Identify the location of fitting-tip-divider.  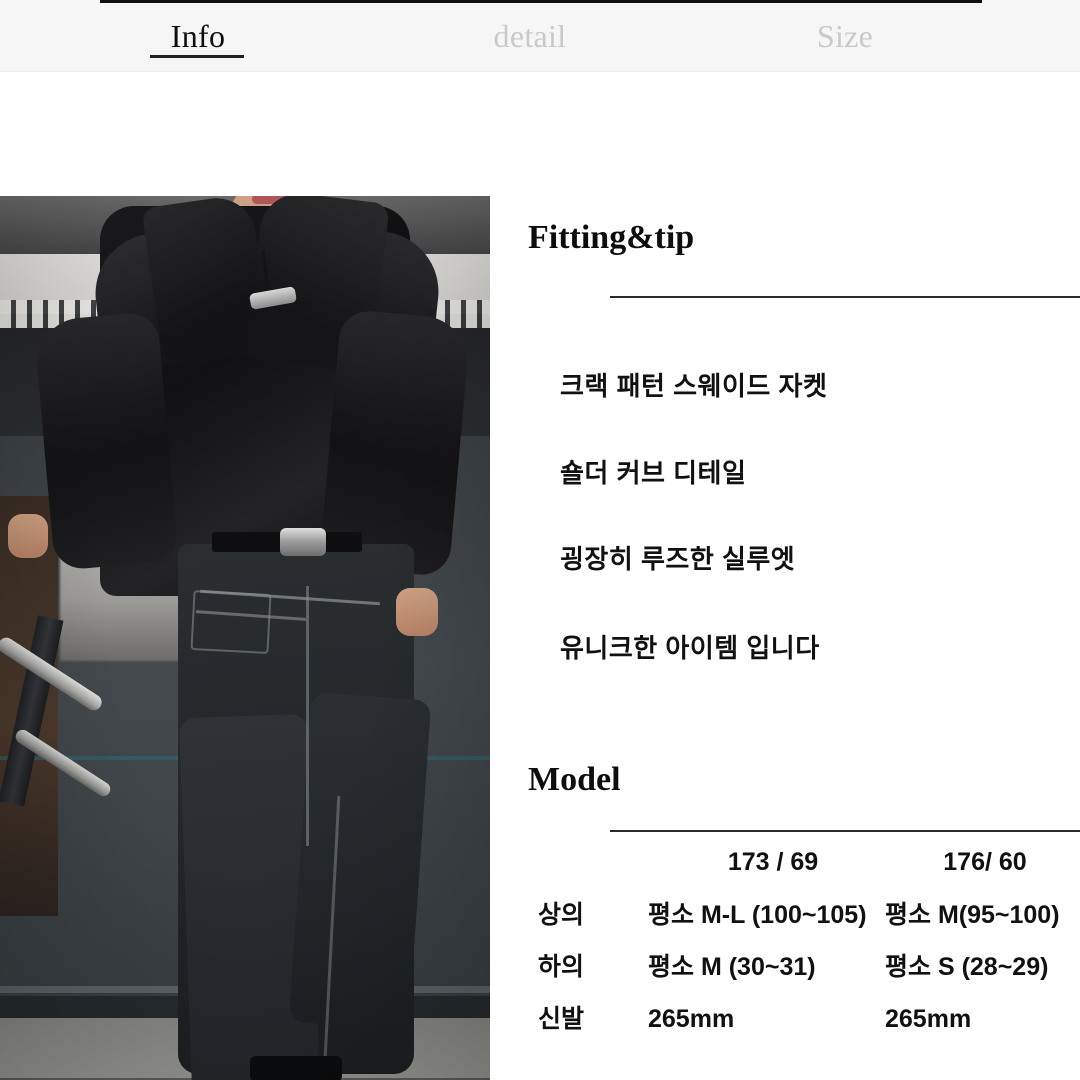
(845, 297).